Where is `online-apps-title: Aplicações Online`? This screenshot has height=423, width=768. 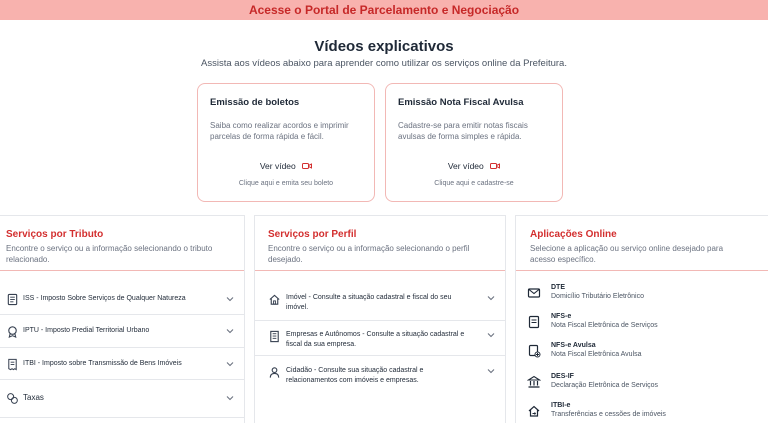 online-apps-title: Aplicações Online is located at coordinates (573, 234).